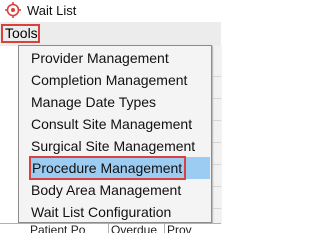 The width and height of the screenshot is (320, 240). What do you see at coordinates (120, 124) in the screenshot?
I see `menu-item-consult-site-management: Consult Site Management` at bounding box center [120, 124].